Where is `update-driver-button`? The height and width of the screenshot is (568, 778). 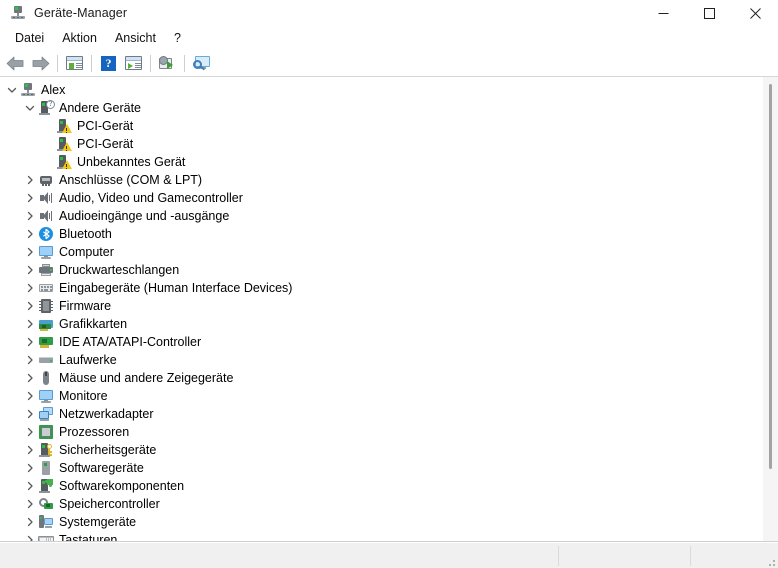 update-driver-button is located at coordinates (133, 63).